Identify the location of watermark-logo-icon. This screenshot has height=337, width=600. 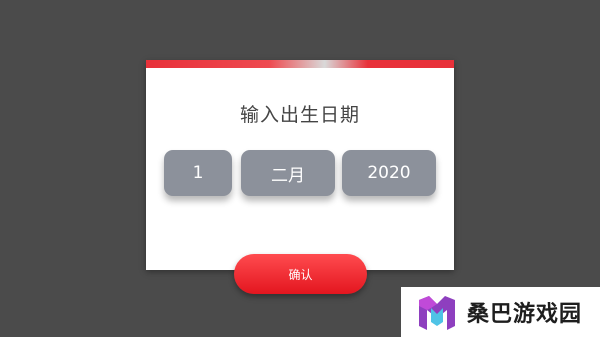
(437, 313).